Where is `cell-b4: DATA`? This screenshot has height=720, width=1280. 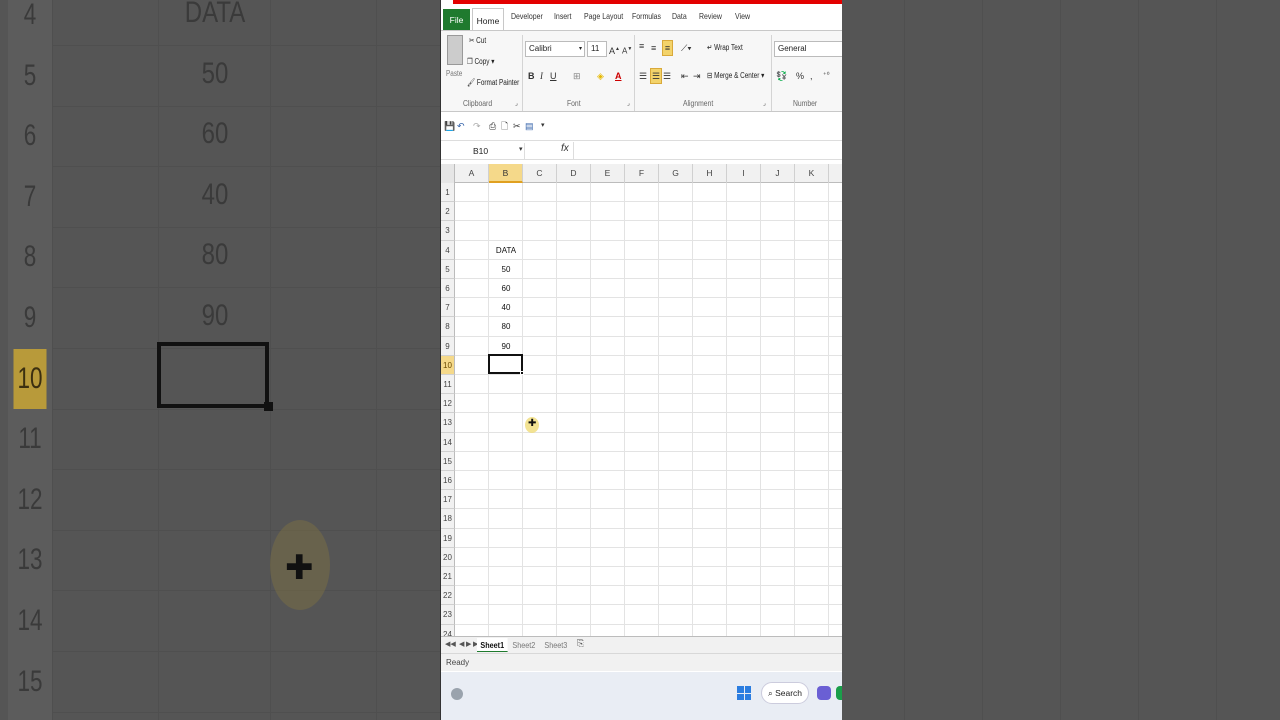 cell-b4: DATA is located at coordinates (506, 250).